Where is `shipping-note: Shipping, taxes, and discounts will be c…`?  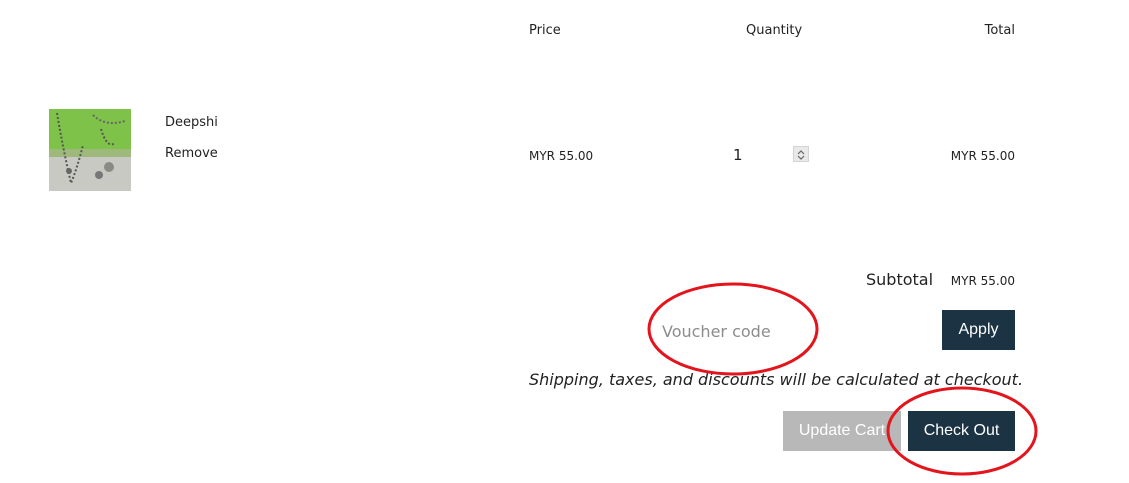 shipping-note: Shipping, taxes, and discounts will be c… is located at coordinates (776, 379).